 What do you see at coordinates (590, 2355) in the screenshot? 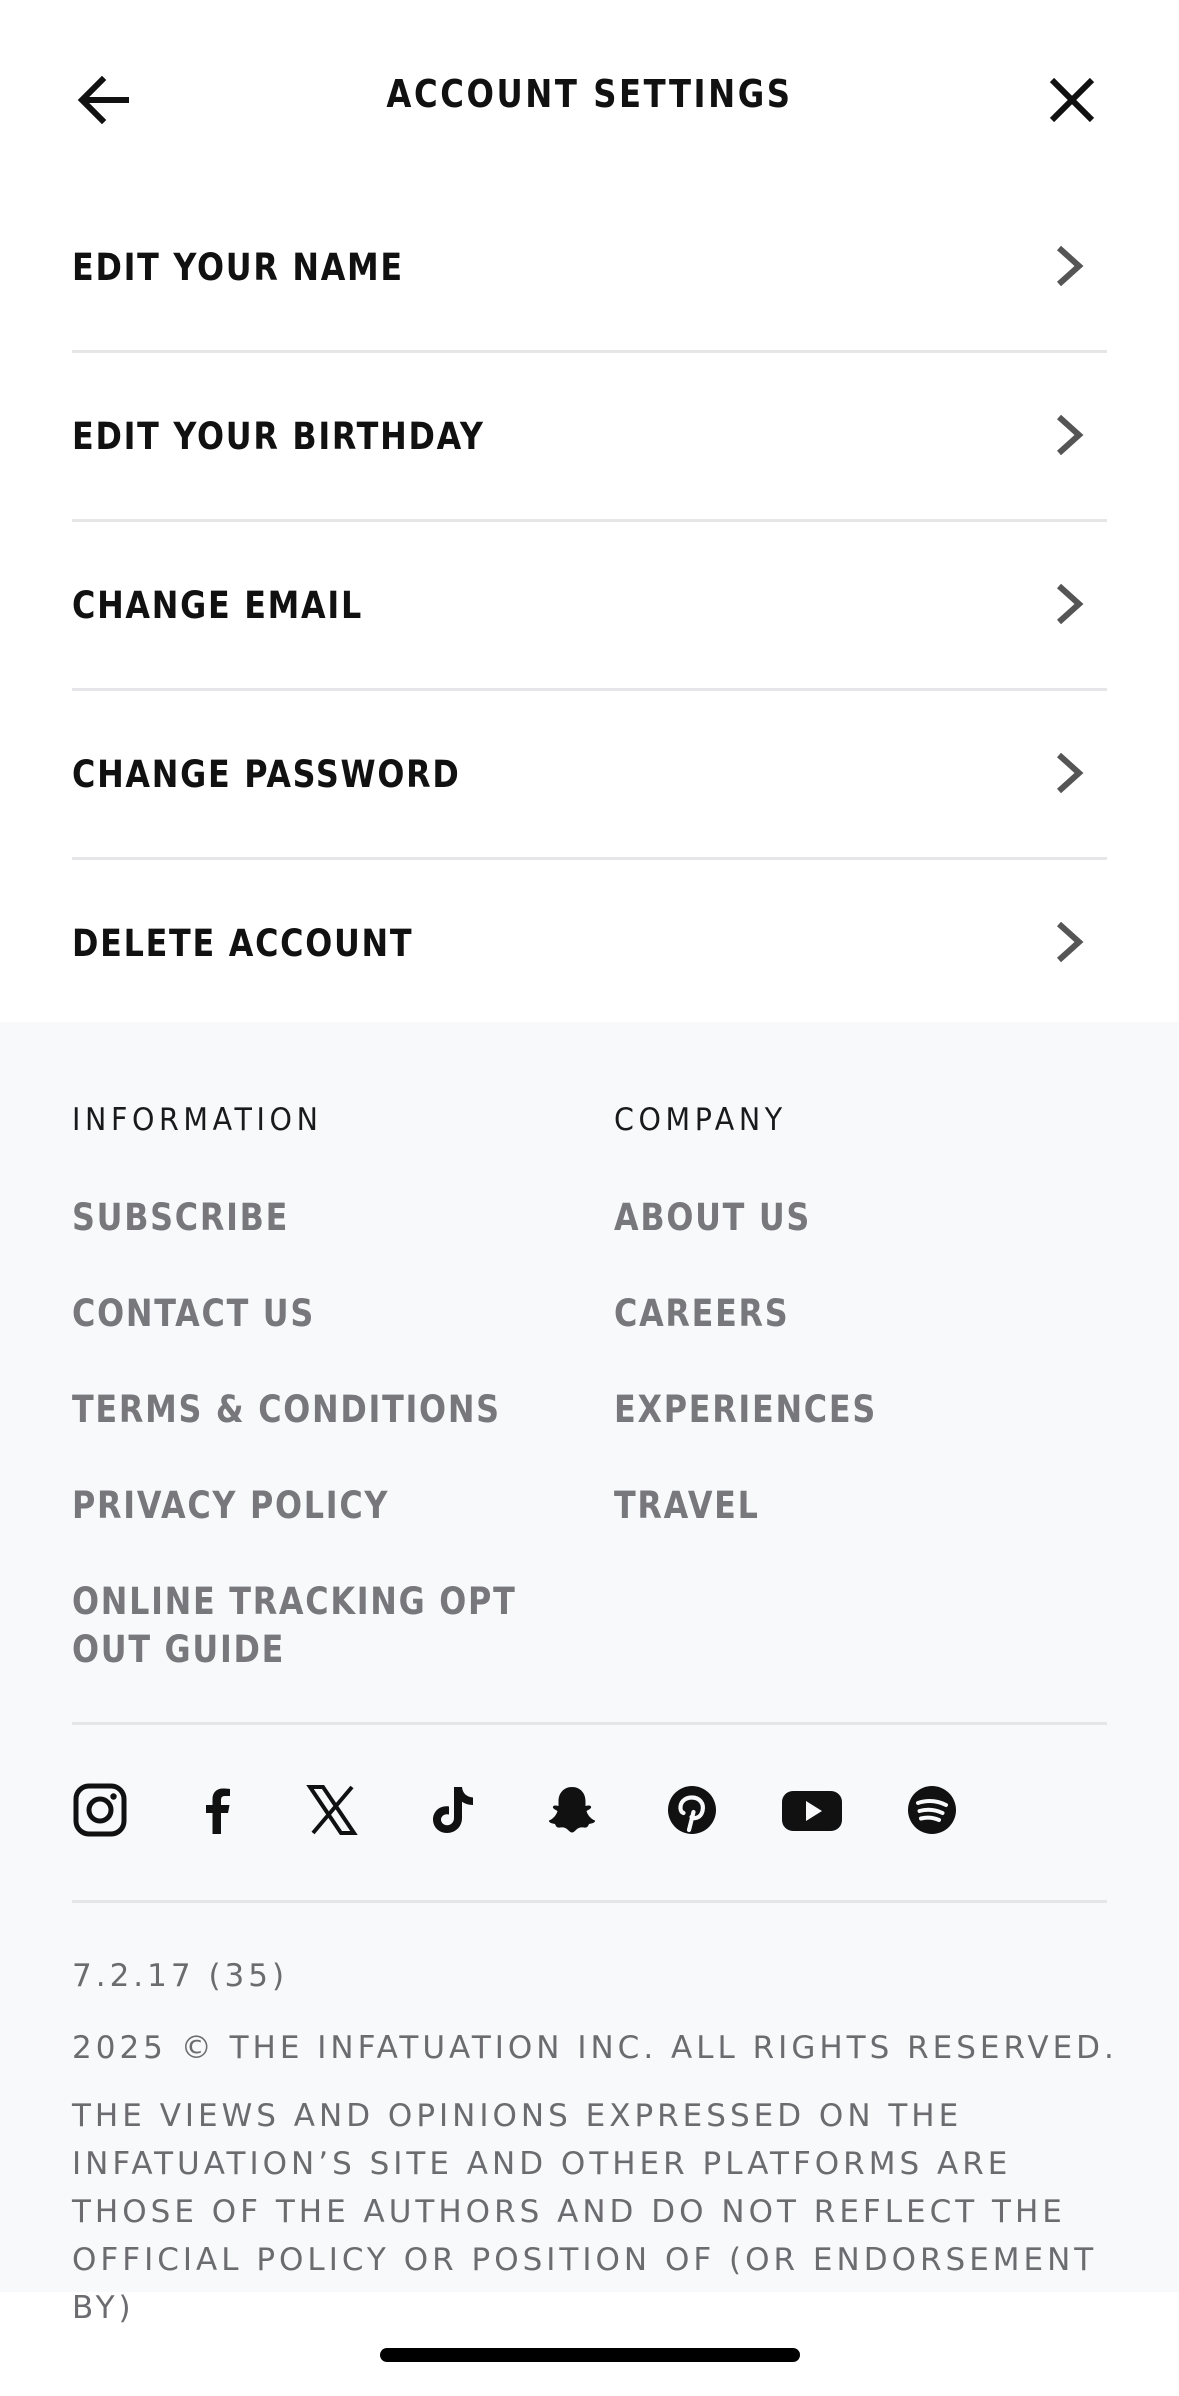
I see `home-indicator` at bounding box center [590, 2355].